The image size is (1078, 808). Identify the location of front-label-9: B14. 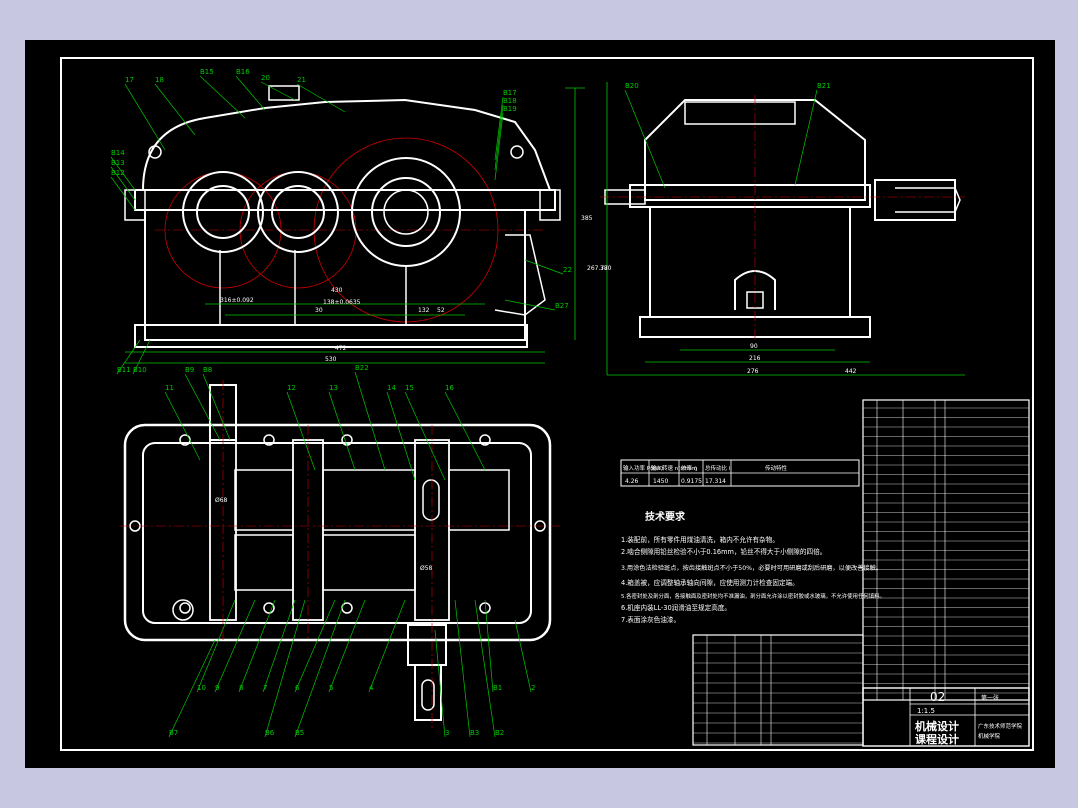
(118, 153).